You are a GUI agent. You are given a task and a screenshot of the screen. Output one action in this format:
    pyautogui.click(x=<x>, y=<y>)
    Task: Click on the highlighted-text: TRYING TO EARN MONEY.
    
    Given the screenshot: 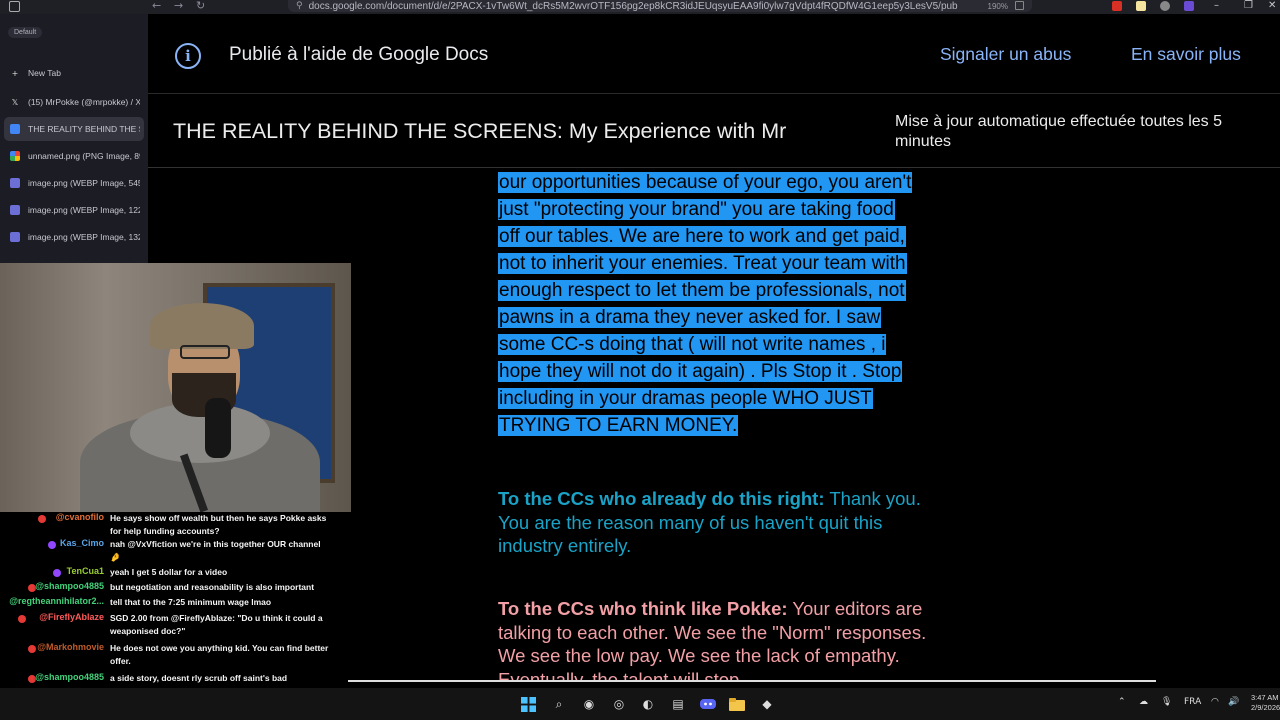 What is the action you would take?
    pyautogui.click(x=618, y=425)
    